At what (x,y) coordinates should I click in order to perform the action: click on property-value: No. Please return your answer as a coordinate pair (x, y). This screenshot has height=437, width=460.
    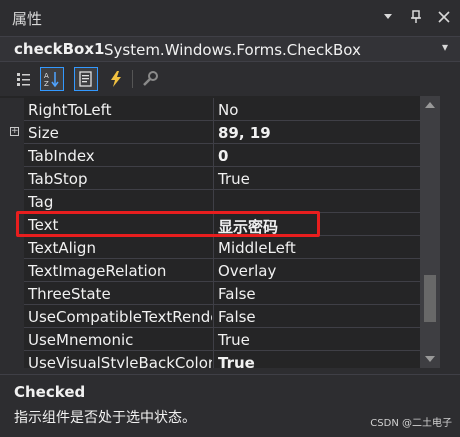
    Looking at the image, I should click on (228, 110).